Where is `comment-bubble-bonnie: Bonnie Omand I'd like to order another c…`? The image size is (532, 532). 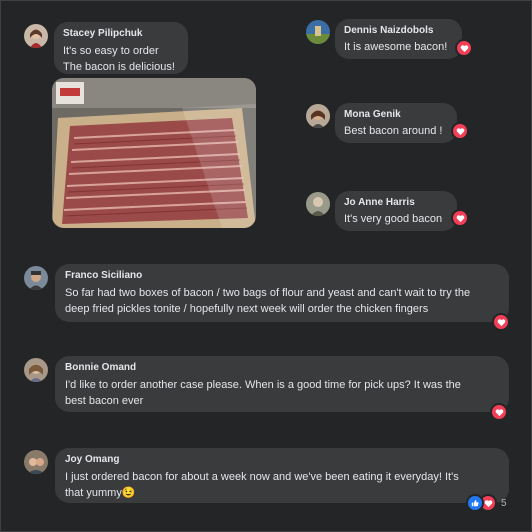
comment-bubble-bonnie: Bonnie Omand I'd like to order another c… is located at coordinates (282, 384).